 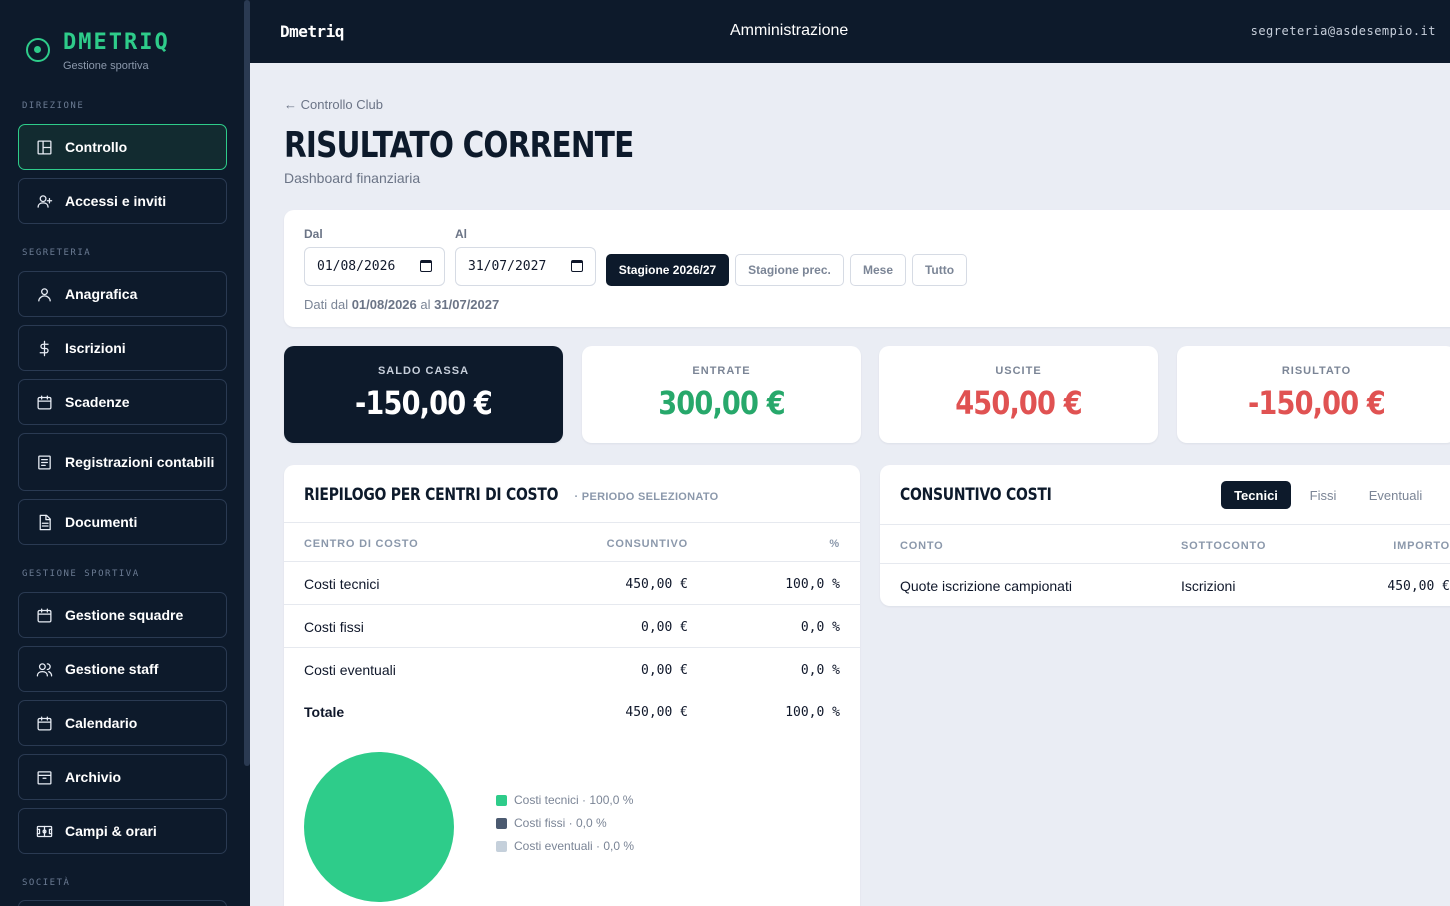 What do you see at coordinates (122, 777) in the screenshot?
I see `sidebar-item-archivio: Archivio` at bounding box center [122, 777].